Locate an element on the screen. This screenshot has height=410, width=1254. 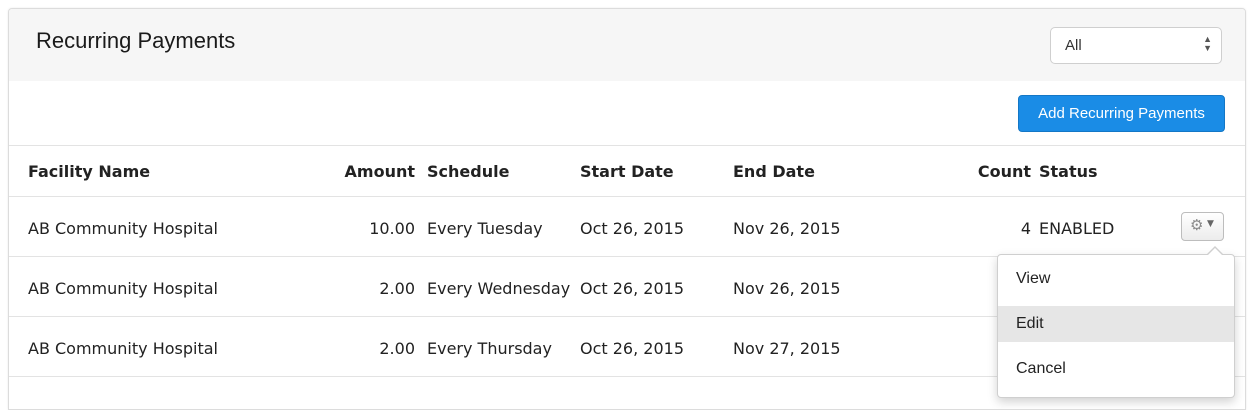
filter-selected-value: All is located at coordinates (1073, 45).